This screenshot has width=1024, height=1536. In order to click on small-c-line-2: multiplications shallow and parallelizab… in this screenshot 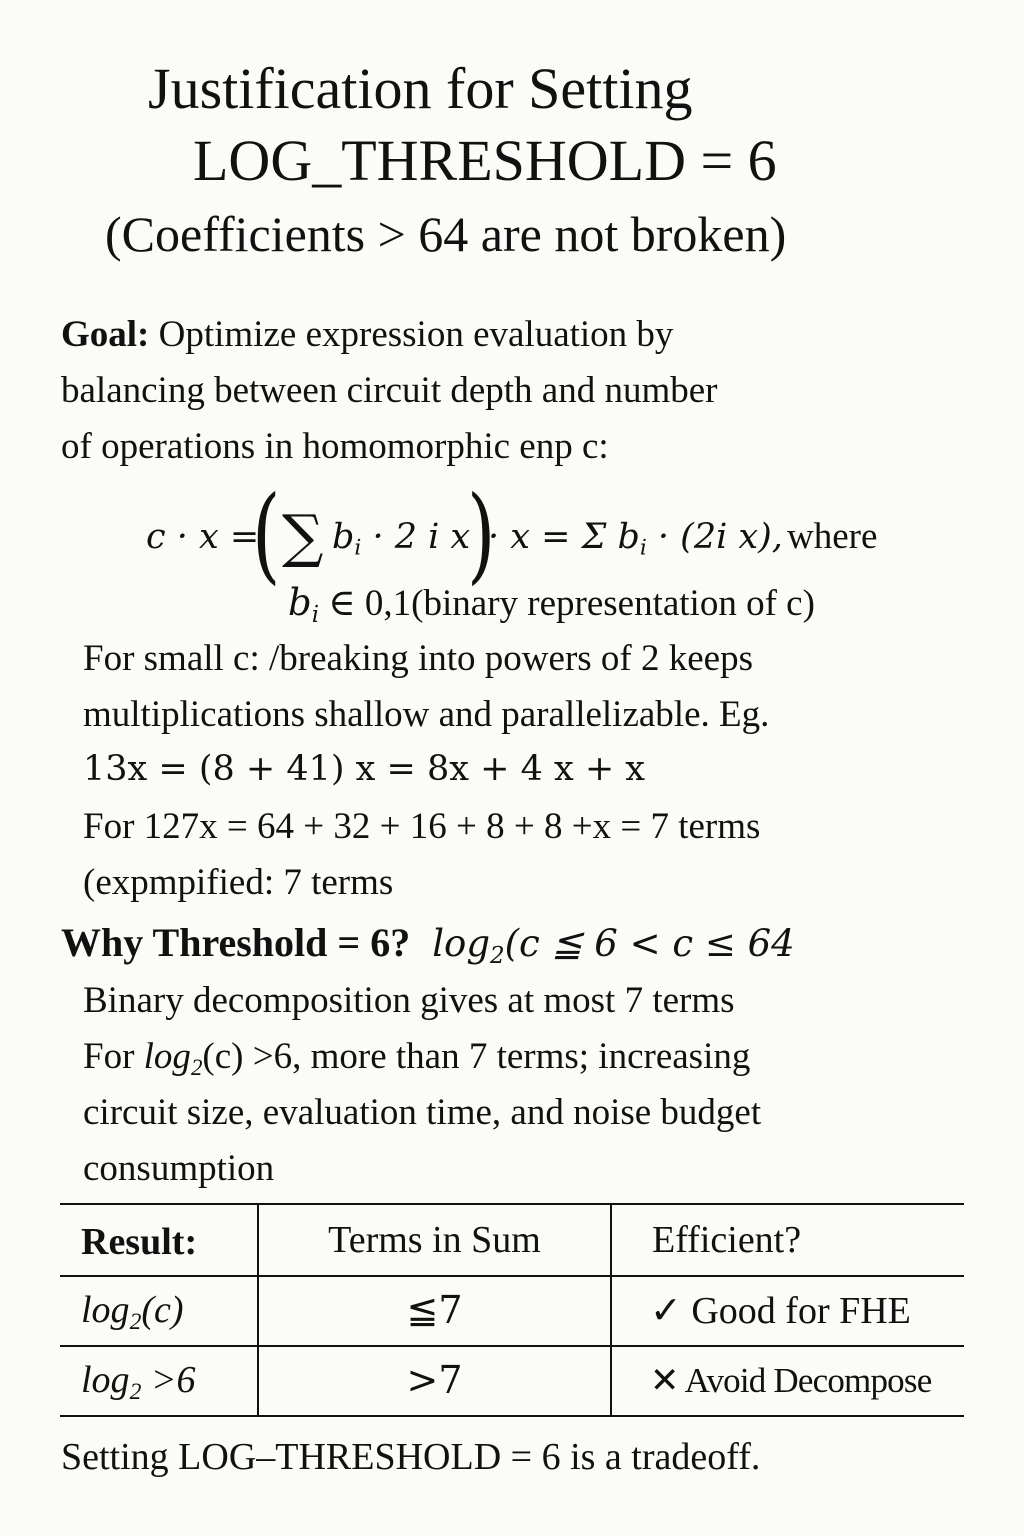, I will do `click(426, 714)`.